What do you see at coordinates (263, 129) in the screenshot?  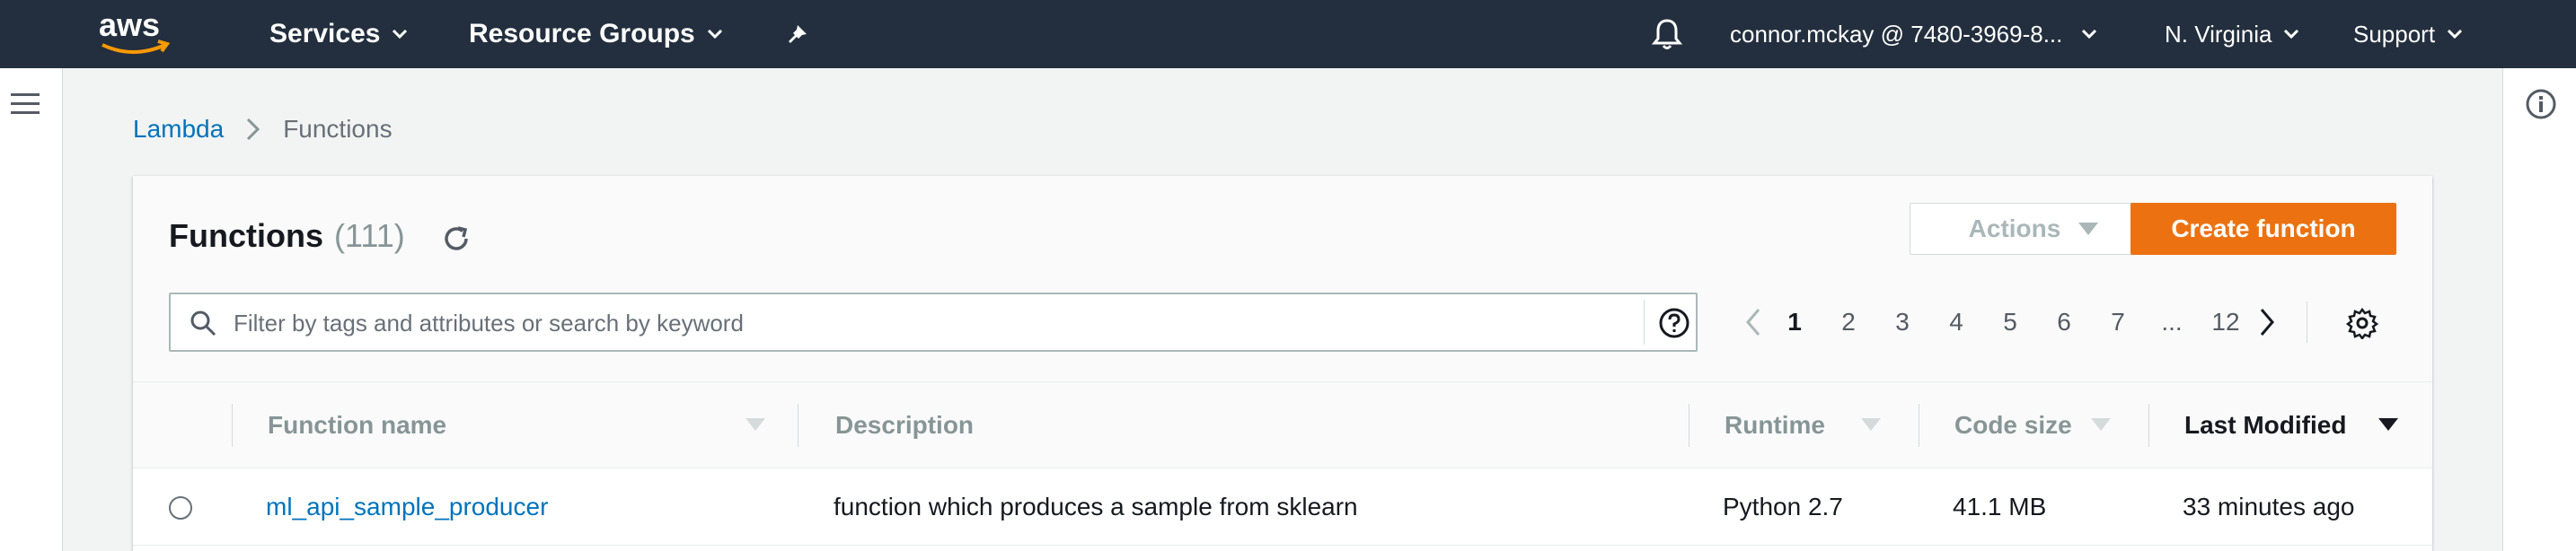 I see `breadcrumb: Lambda Functions` at bounding box center [263, 129].